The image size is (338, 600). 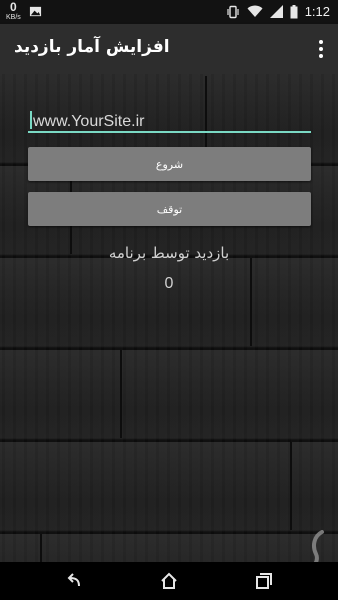 I want to click on clock: 1:12, so click(x=317, y=11).